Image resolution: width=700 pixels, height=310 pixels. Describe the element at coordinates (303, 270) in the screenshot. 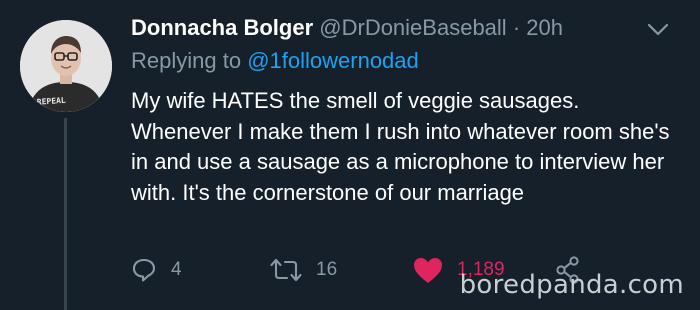

I see `retweet-button: 16` at that location.